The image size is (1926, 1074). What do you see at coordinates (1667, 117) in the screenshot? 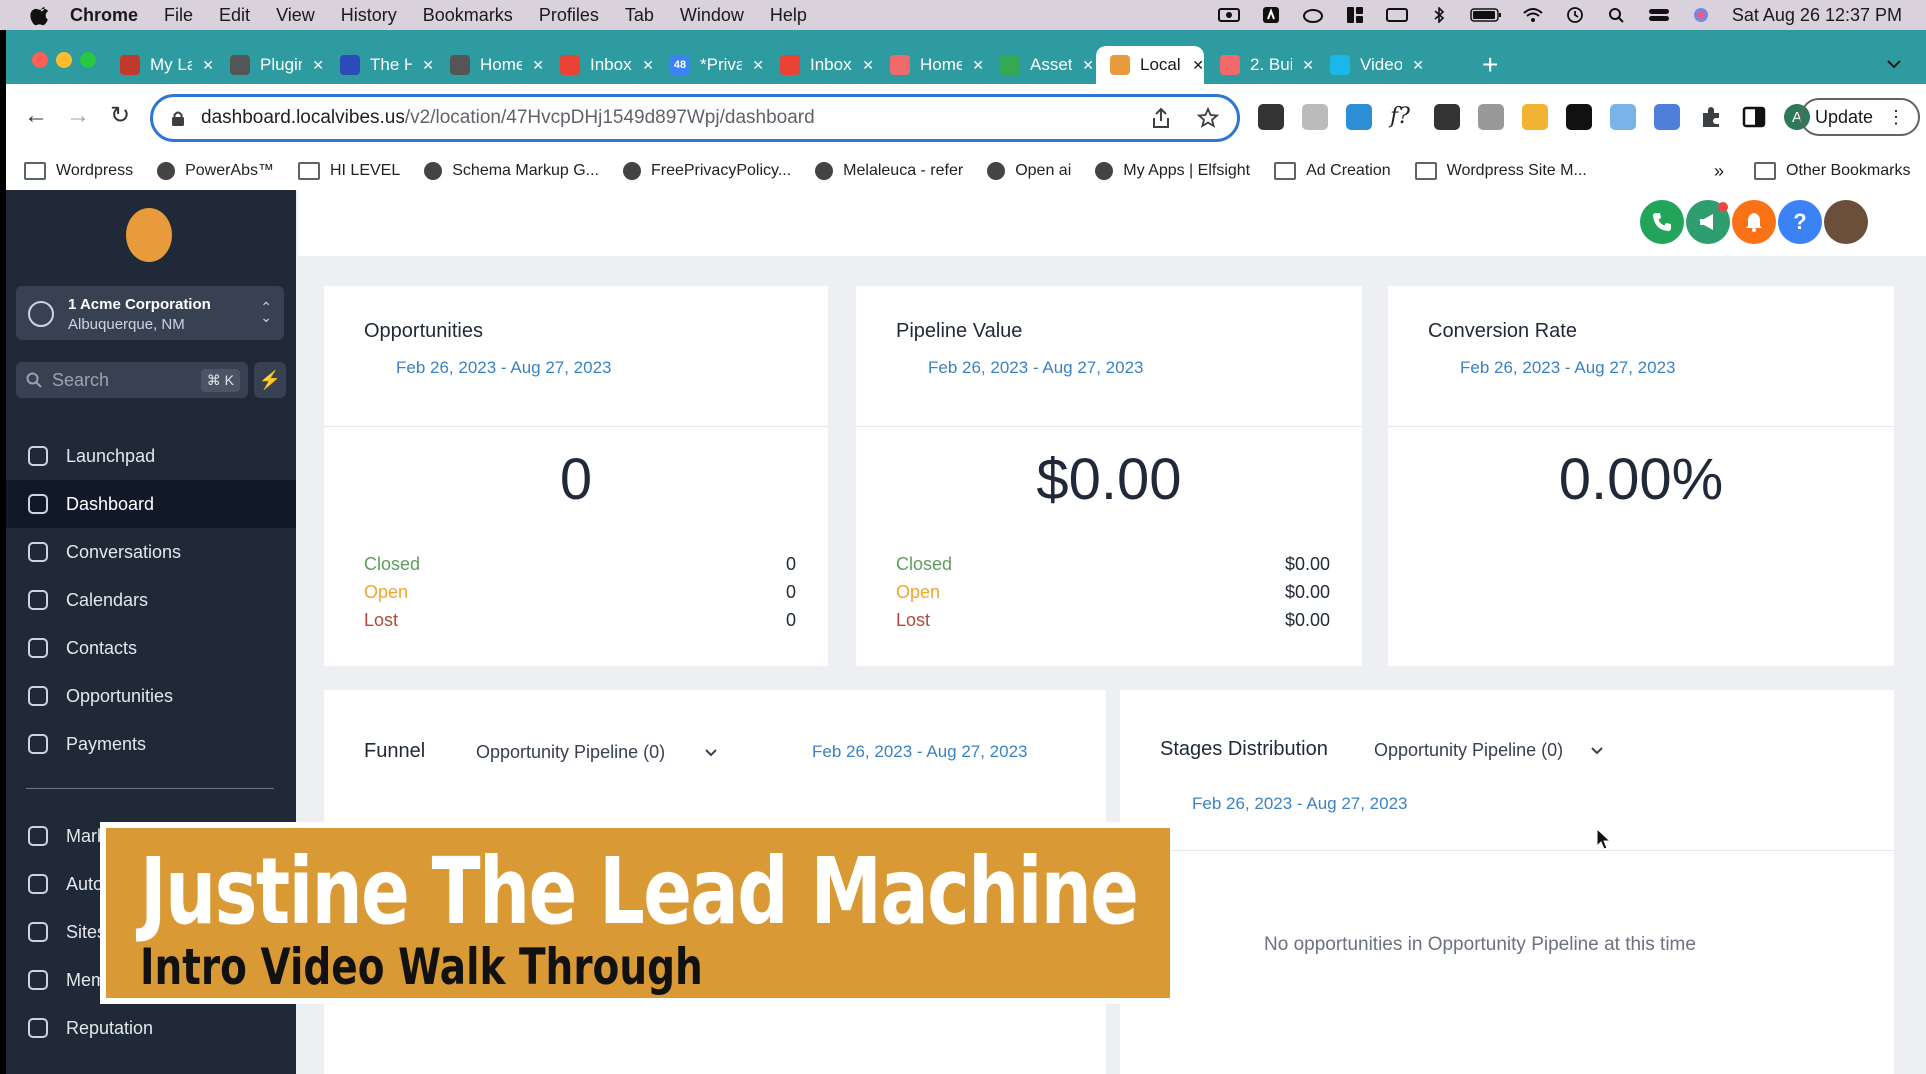
I see `extension-keyboard-icon` at bounding box center [1667, 117].